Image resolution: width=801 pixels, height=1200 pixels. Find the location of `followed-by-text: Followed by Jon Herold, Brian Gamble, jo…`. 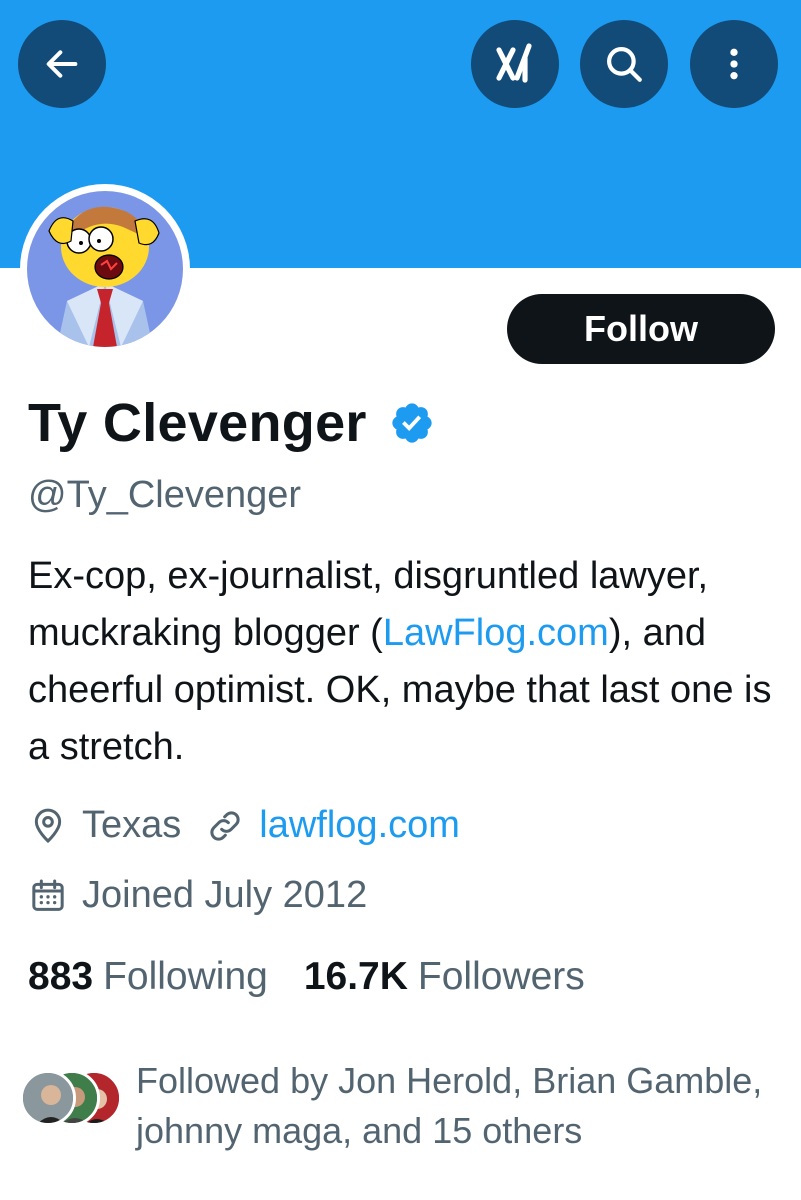

followed-by-text: Followed by Jon Herold, Brian Gamble, jo… is located at coordinates (449, 1105).